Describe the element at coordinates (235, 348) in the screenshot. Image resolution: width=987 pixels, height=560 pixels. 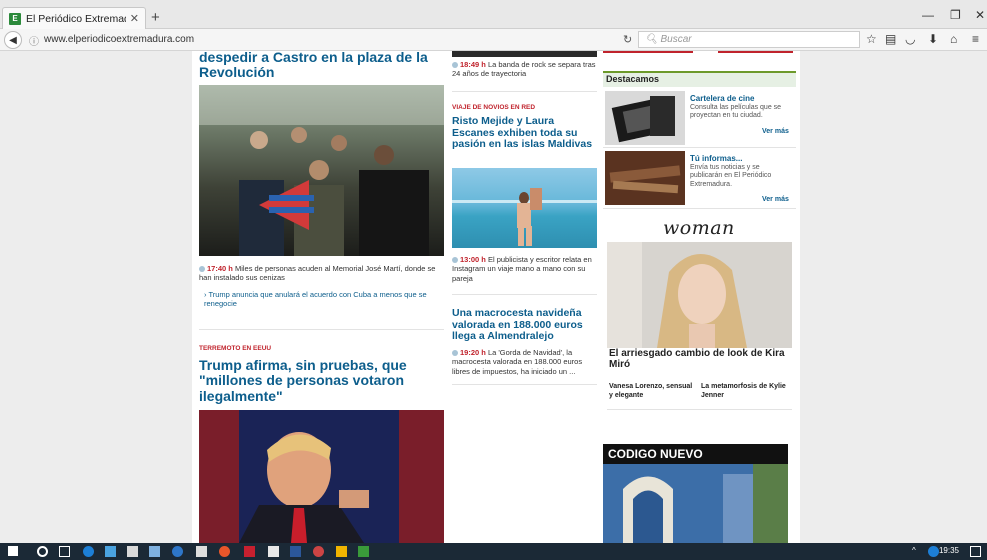
I see `second-kicker: TERREMOTO EN EEUU` at that location.